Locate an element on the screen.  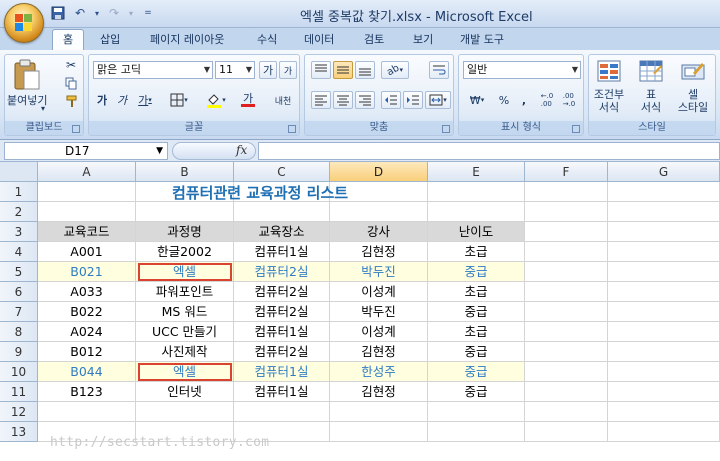
bold-button: 가 is located at coordinates (102, 100).